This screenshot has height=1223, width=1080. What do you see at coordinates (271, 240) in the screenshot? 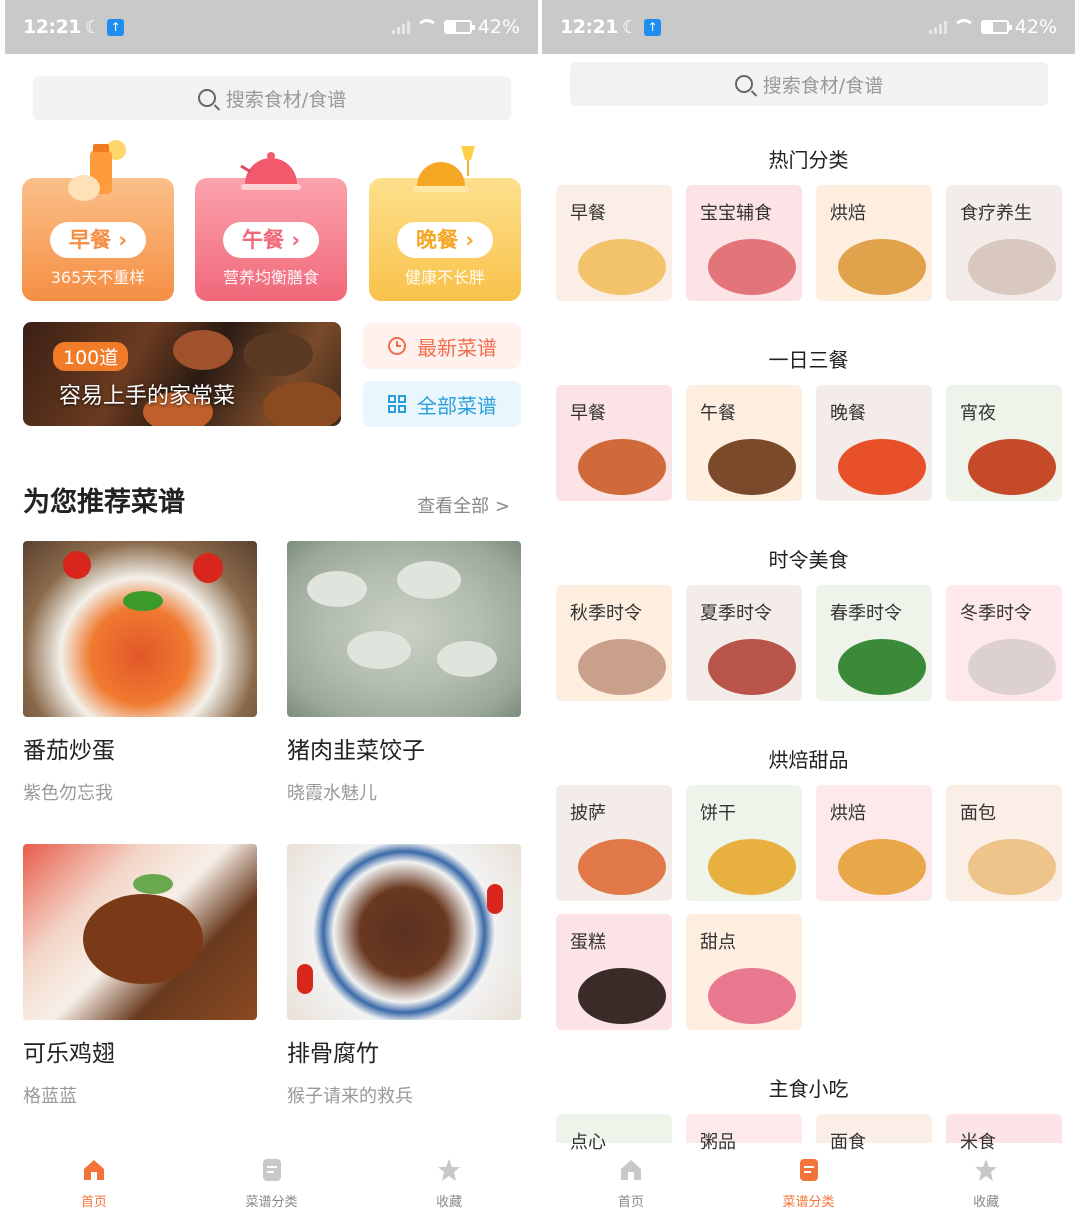
I see `lunch-button: 午餐 ›` at bounding box center [271, 240].